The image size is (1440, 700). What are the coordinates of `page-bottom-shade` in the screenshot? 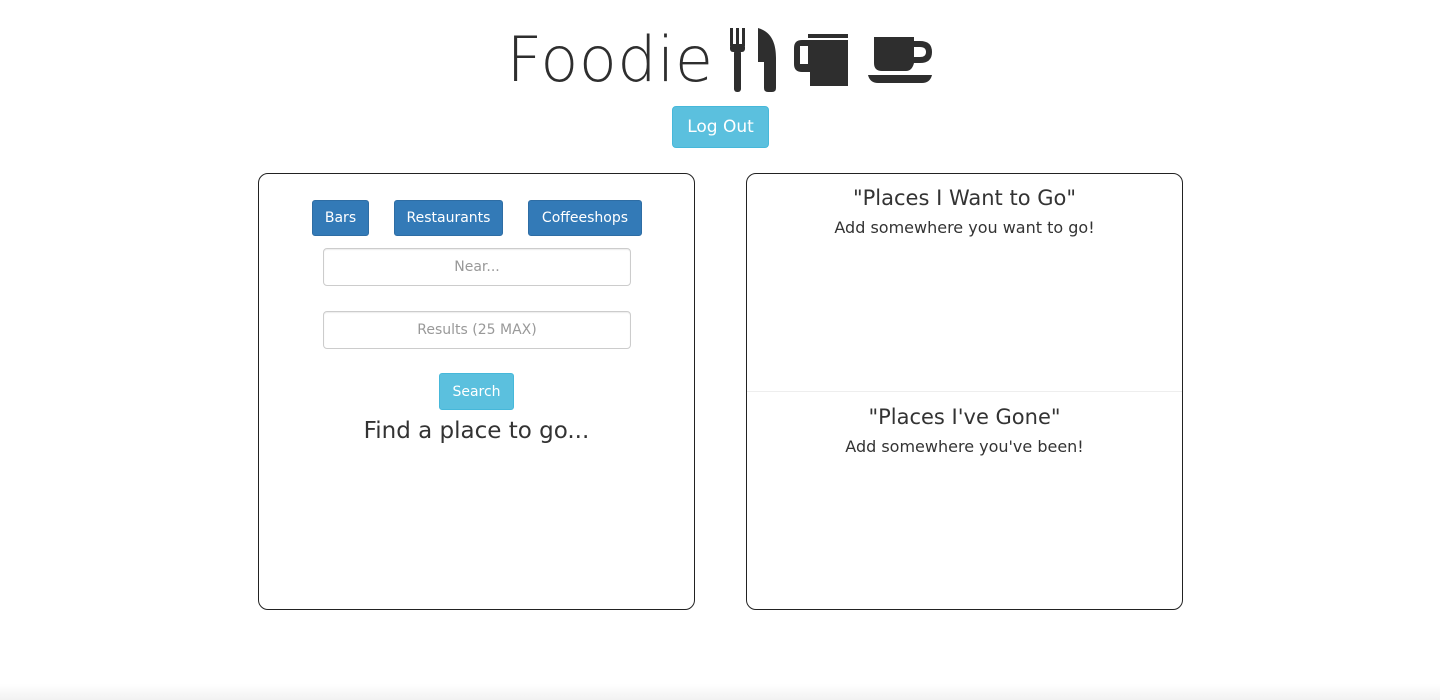 It's located at (720, 692).